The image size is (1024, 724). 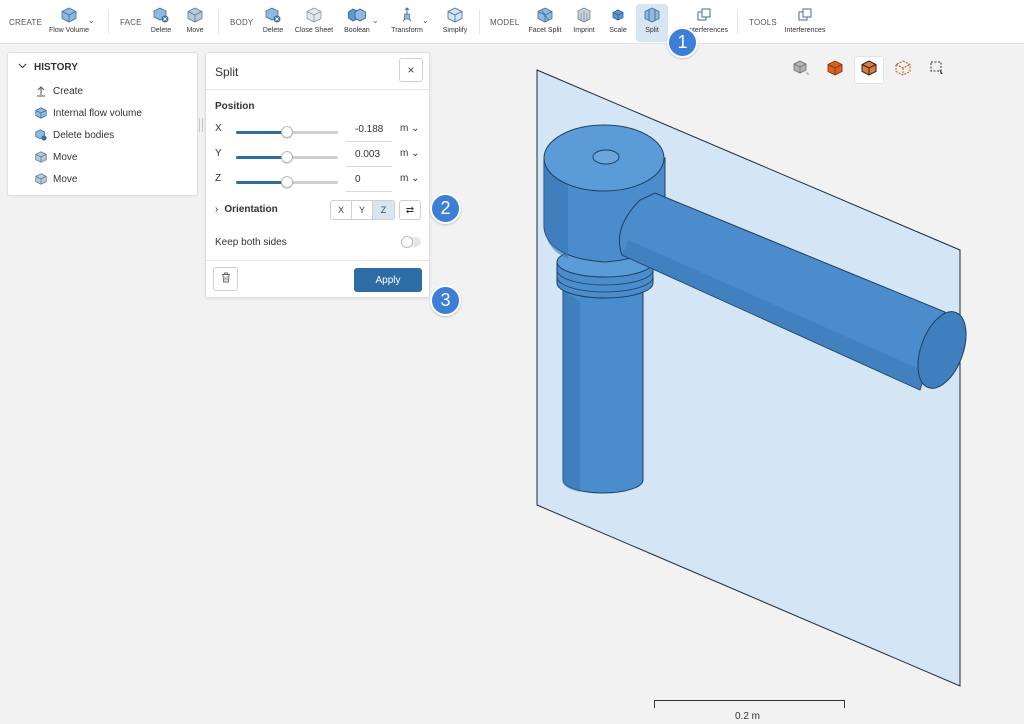 What do you see at coordinates (317, 89) in the screenshot?
I see `divider` at bounding box center [317, 89].